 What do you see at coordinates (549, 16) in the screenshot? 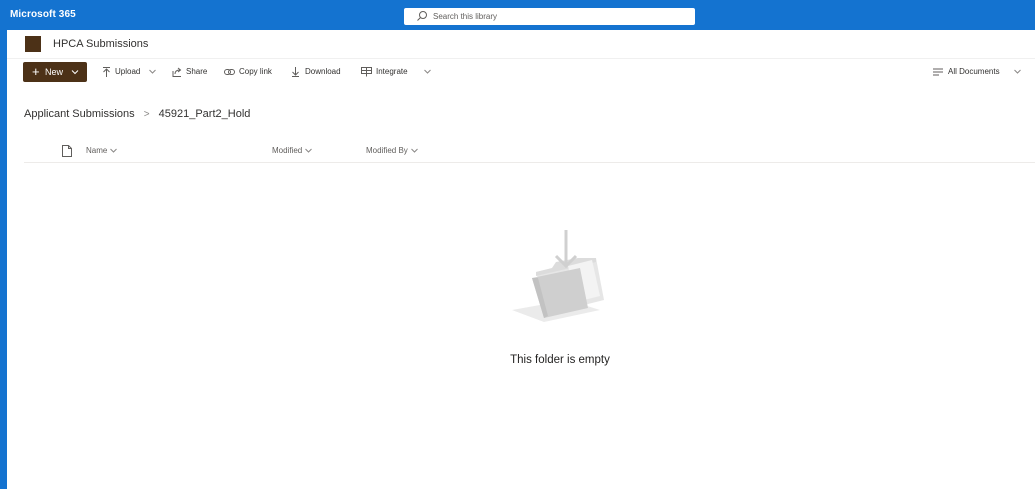
I see `search-box: Search this library` at bounding box center [549, 16].